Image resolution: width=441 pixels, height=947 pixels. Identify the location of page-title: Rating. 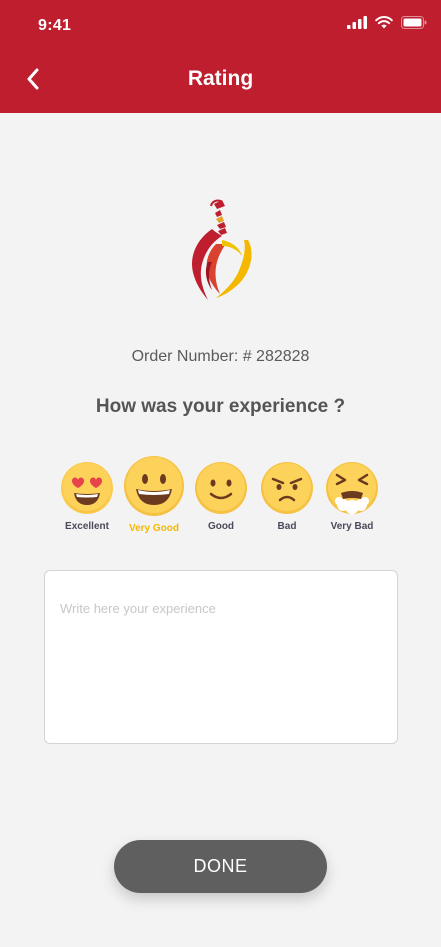
(220, 78).